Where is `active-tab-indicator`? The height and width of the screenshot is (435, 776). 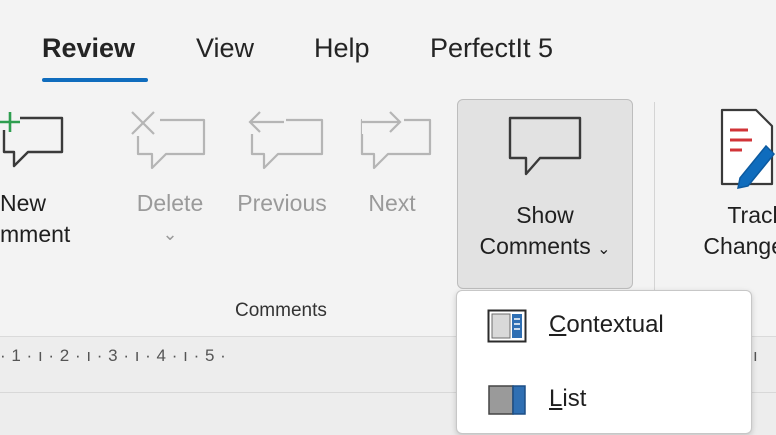
active-tab-indicator is located at coordinates (95, 80).